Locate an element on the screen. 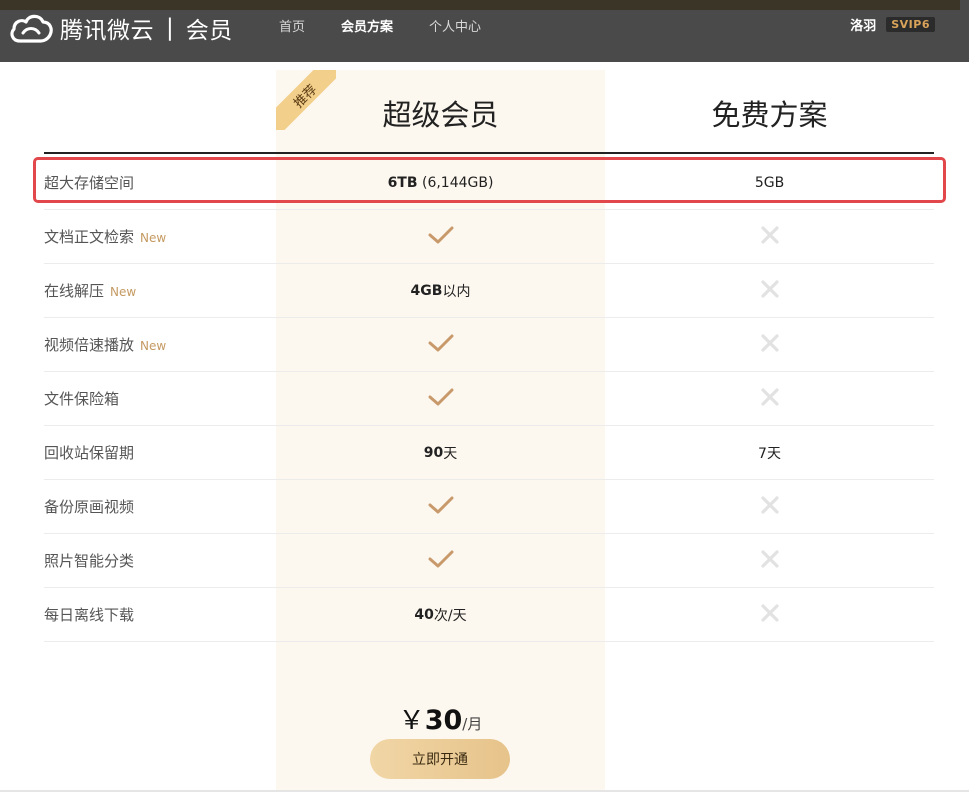  feature-name: 备份原画视频 is located at coordinates (89, 507).